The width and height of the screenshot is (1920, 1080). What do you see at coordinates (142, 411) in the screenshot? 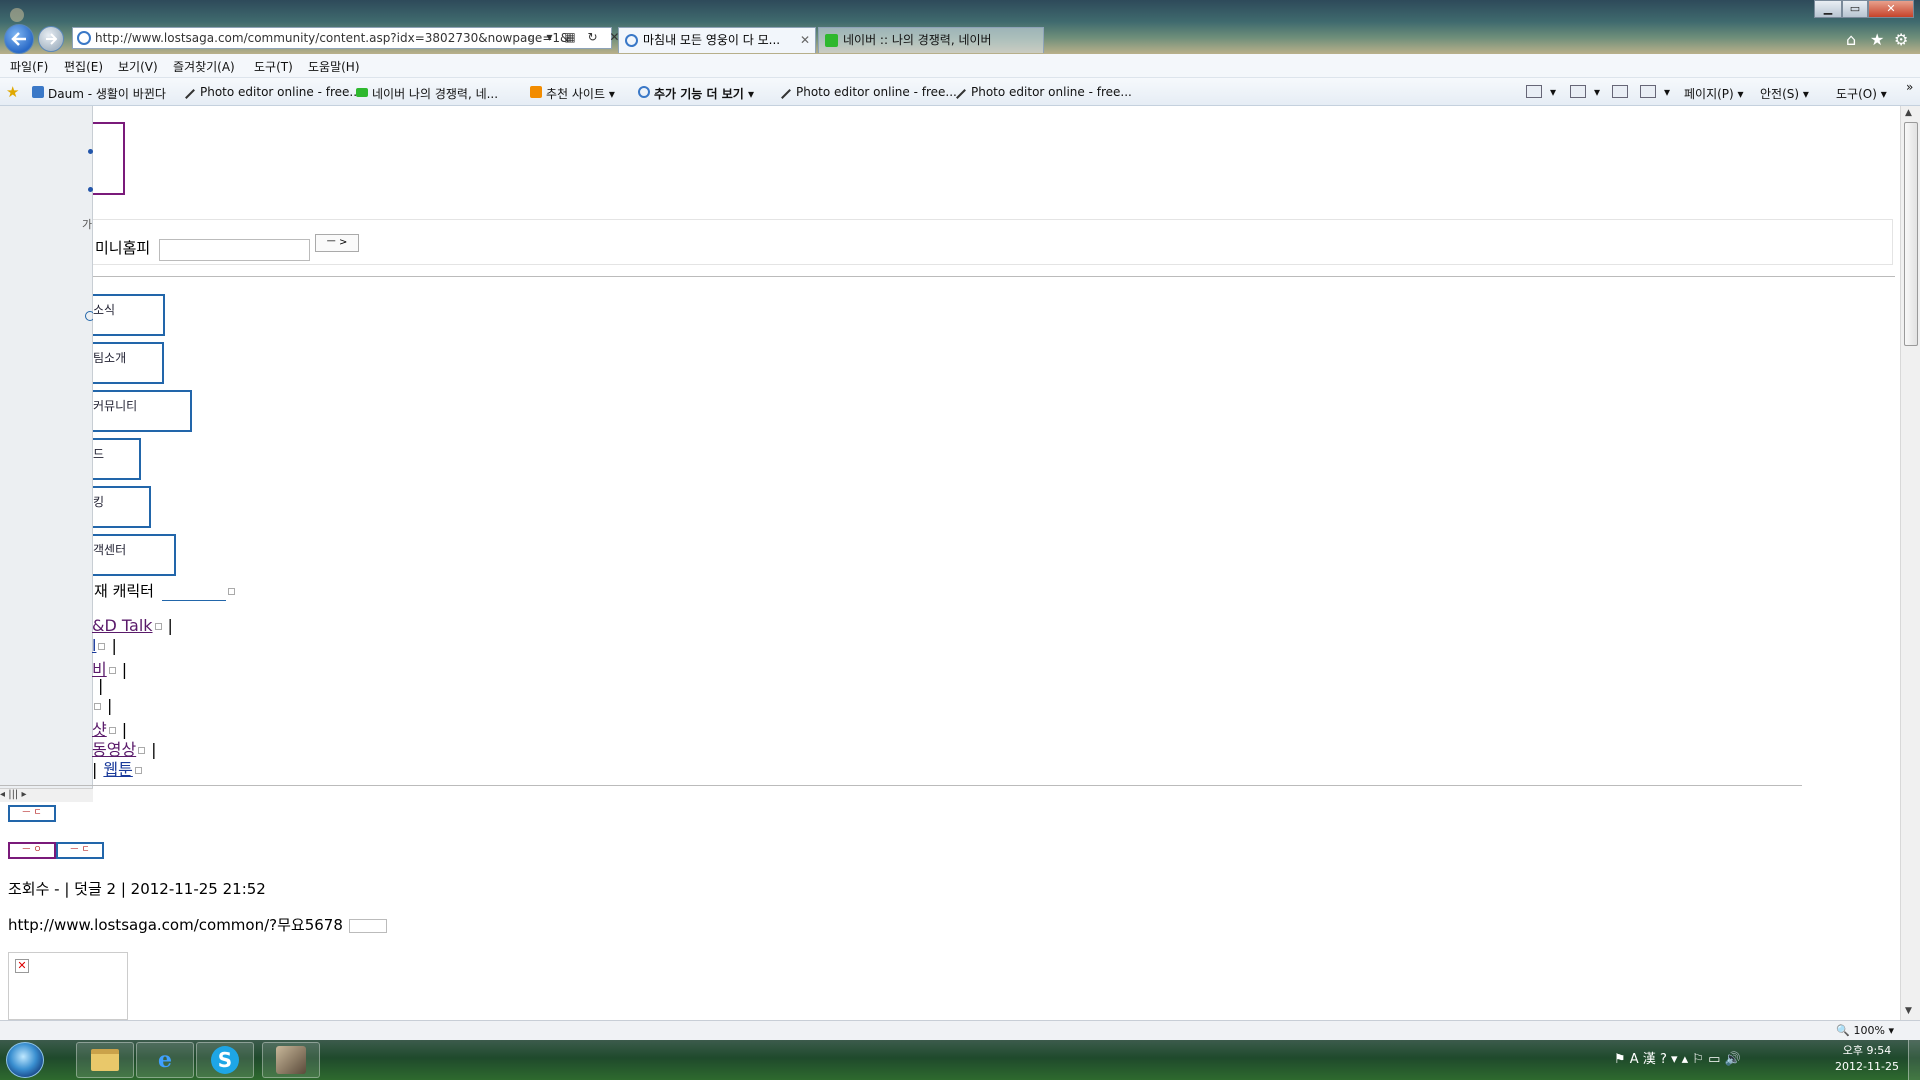
I see `nav-community: 커뮤니티` at bounding box center [142, 411].